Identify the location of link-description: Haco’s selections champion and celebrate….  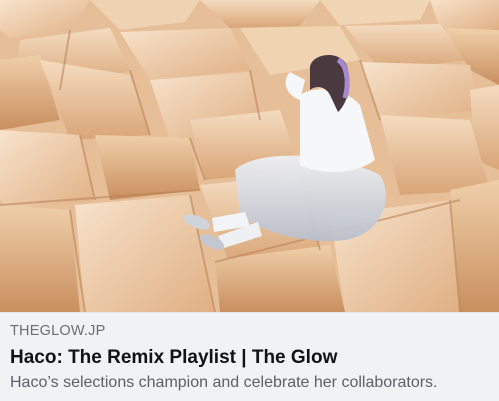
(224, 382).